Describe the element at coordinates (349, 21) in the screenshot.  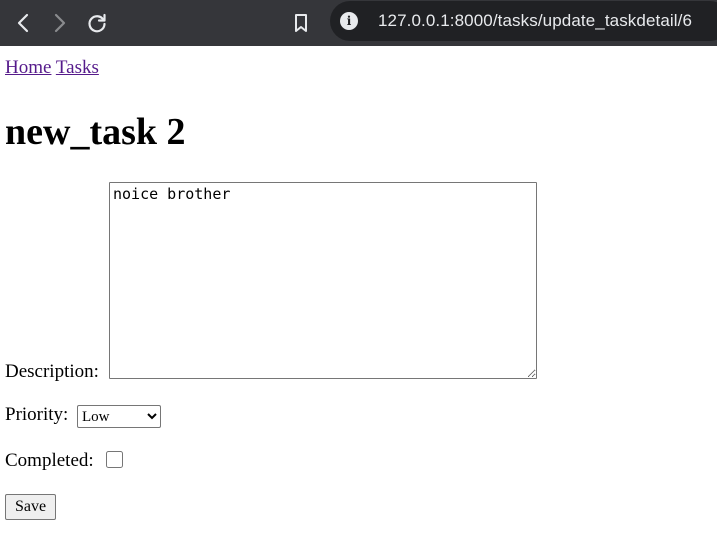
I see `info-icon: i` at that location.